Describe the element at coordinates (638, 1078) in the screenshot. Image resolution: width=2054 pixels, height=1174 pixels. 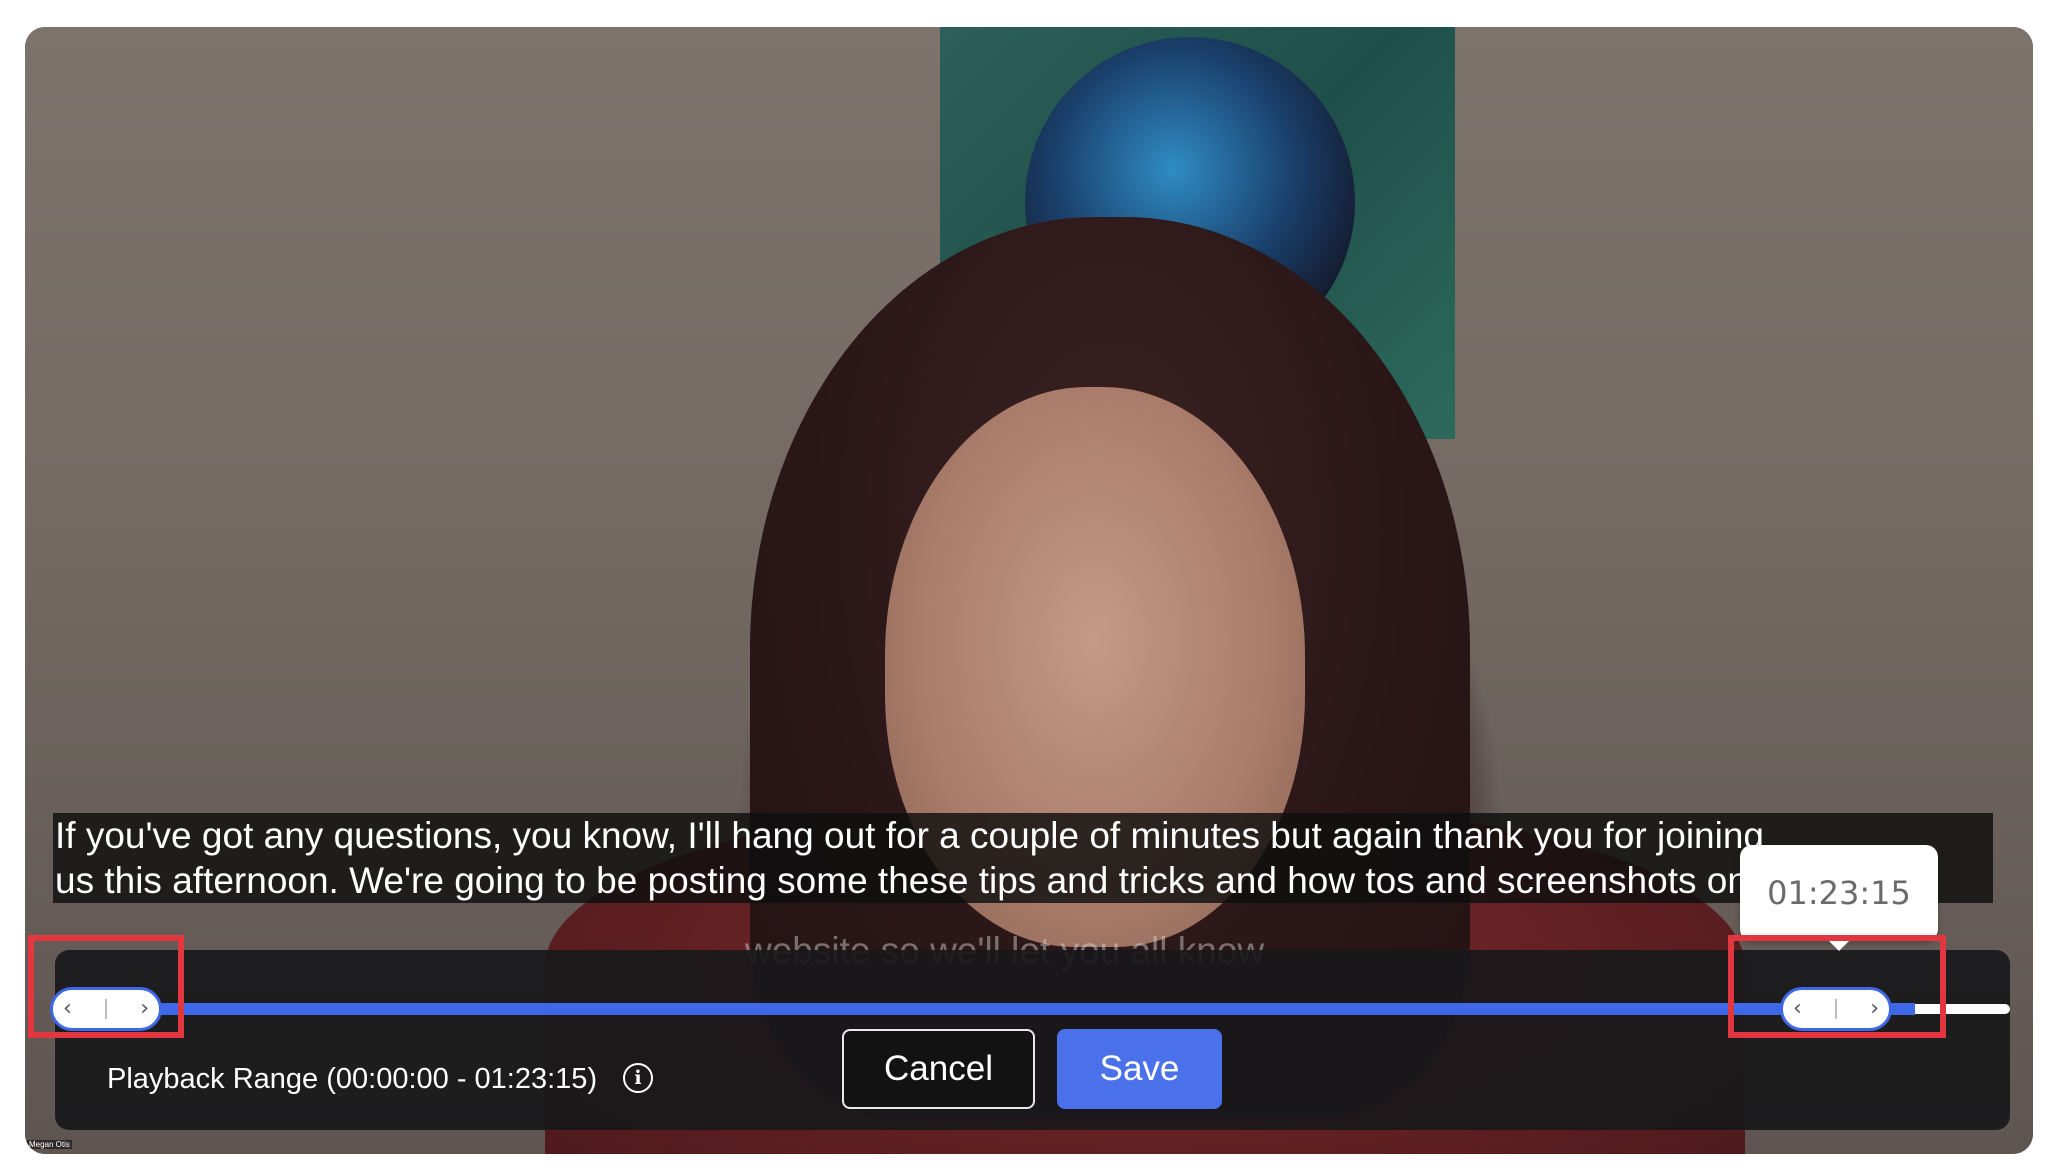
I see `info-icon: i` at that location.